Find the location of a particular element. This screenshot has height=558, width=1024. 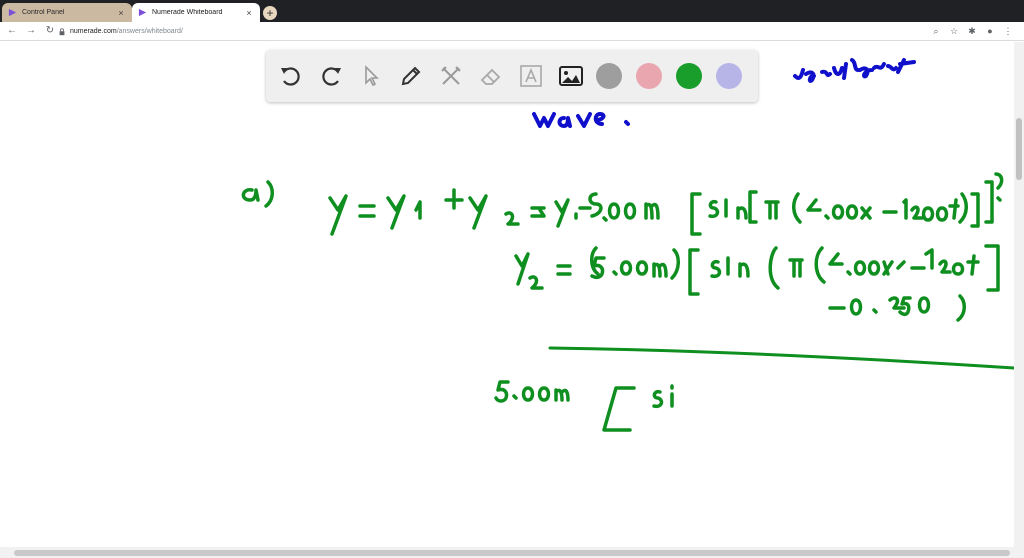

url-path: /answers/whiteboard/ is located at coordinates (149, 31).